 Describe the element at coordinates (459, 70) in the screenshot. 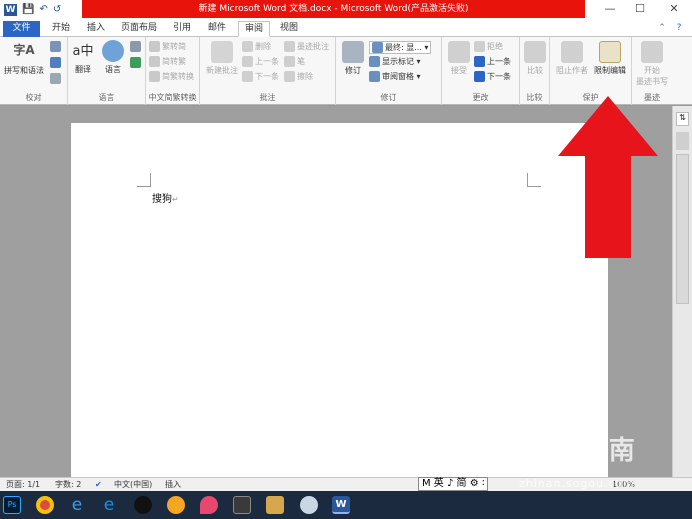

I see `accept-label: 接受` at that location.